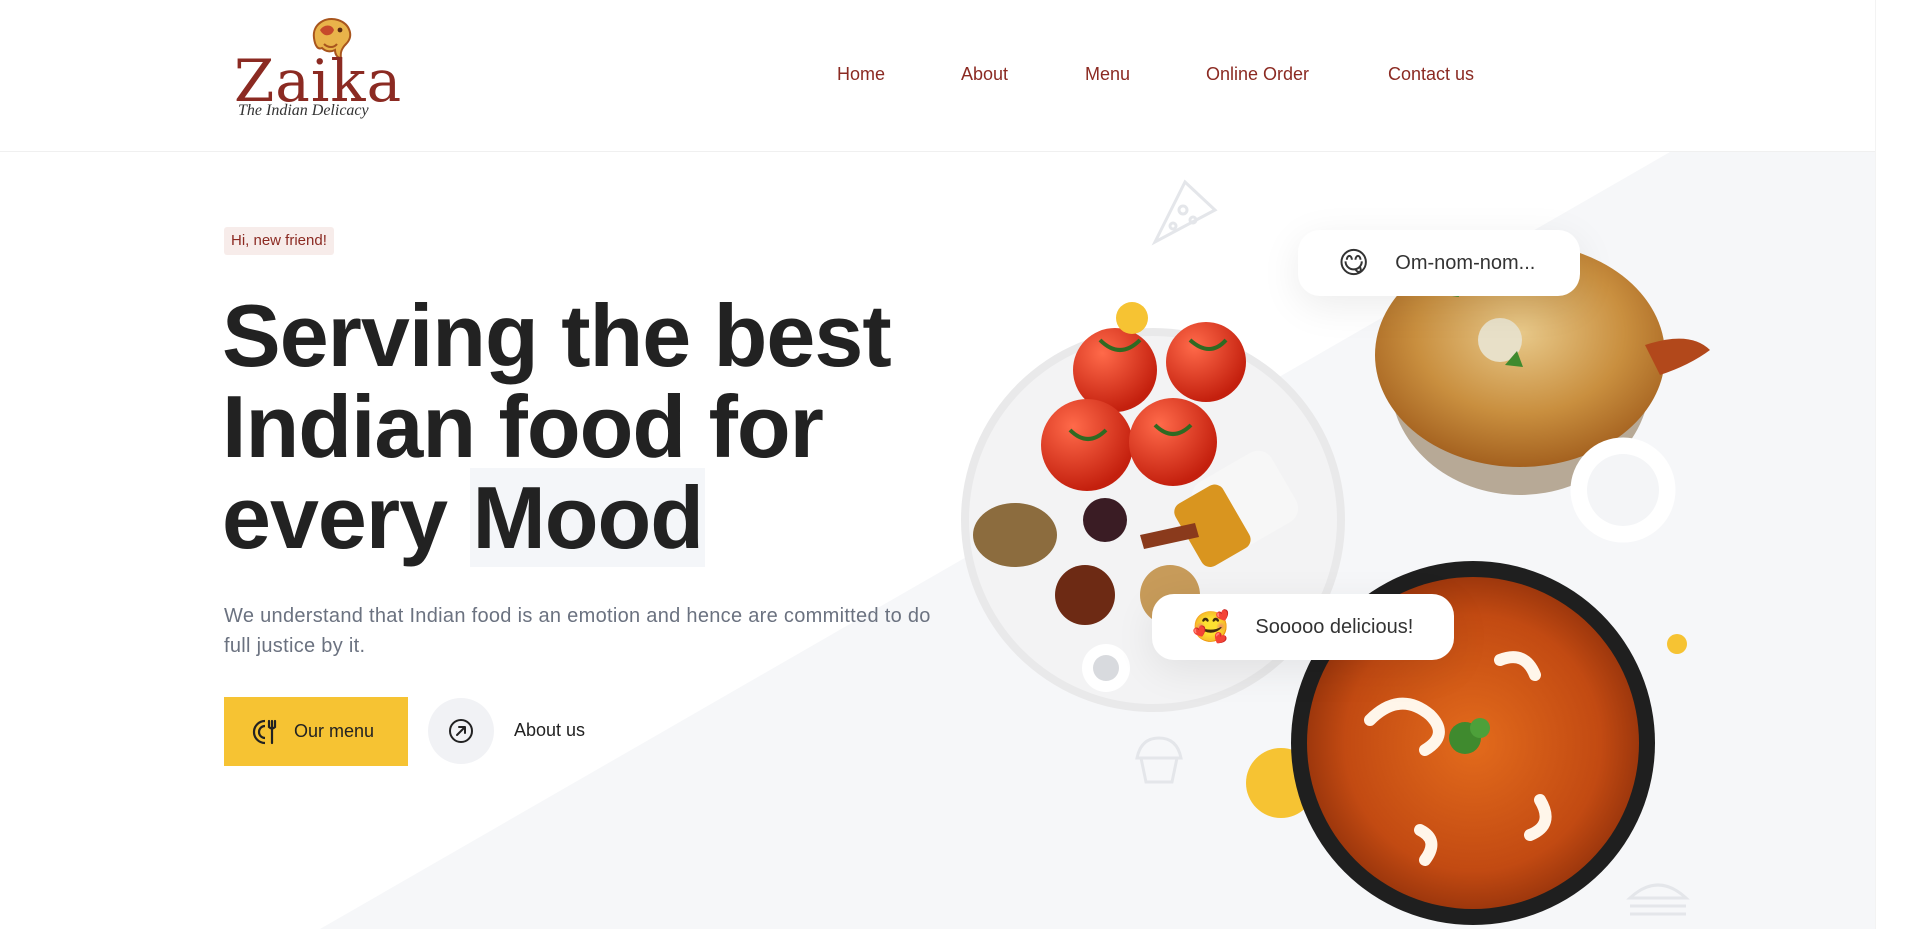 The height and width of the screenshot is (934, 1913). What do you see at coordinates (1334, 626) in the screenshot?
I see `bubble-bottom-text: Sooooo delicious!` at bounding box center [1334, 626].